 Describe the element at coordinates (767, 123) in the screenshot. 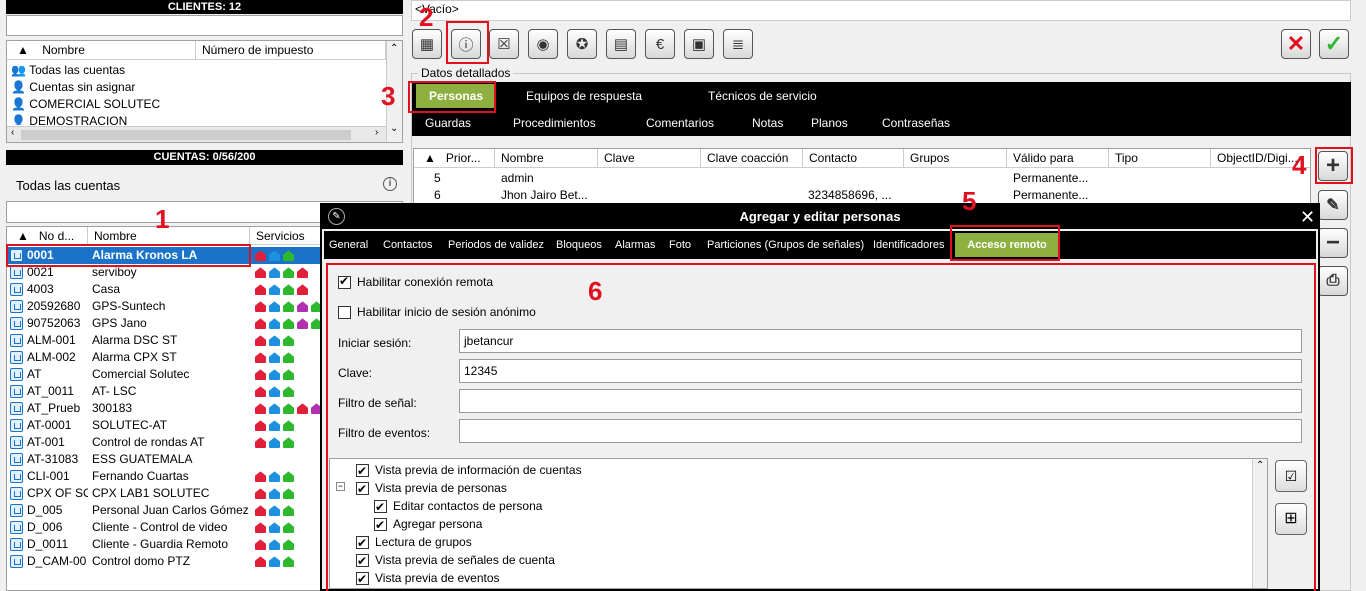

I see `tab-notes: Notas` at that location.